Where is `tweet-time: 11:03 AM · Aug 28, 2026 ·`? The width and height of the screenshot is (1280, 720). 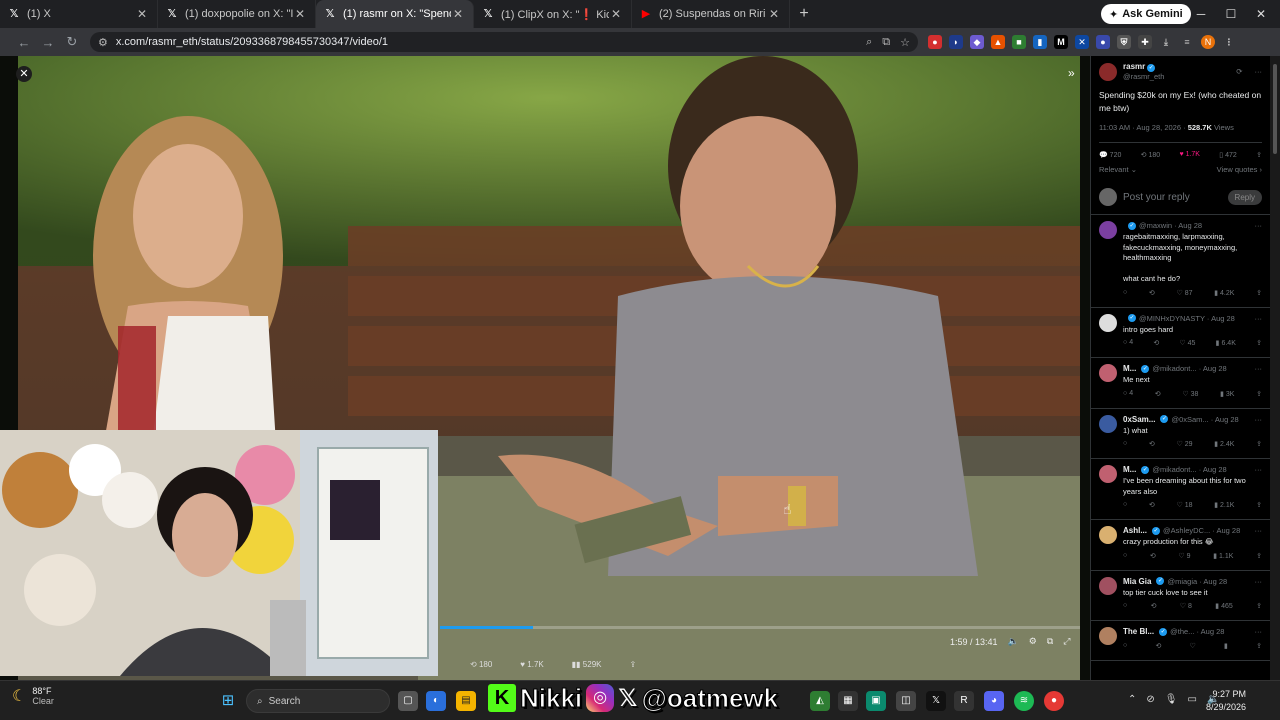
tweet-time: 11:03 AM · Aug 28, 2026 · is located at coordinates (1142, 127).